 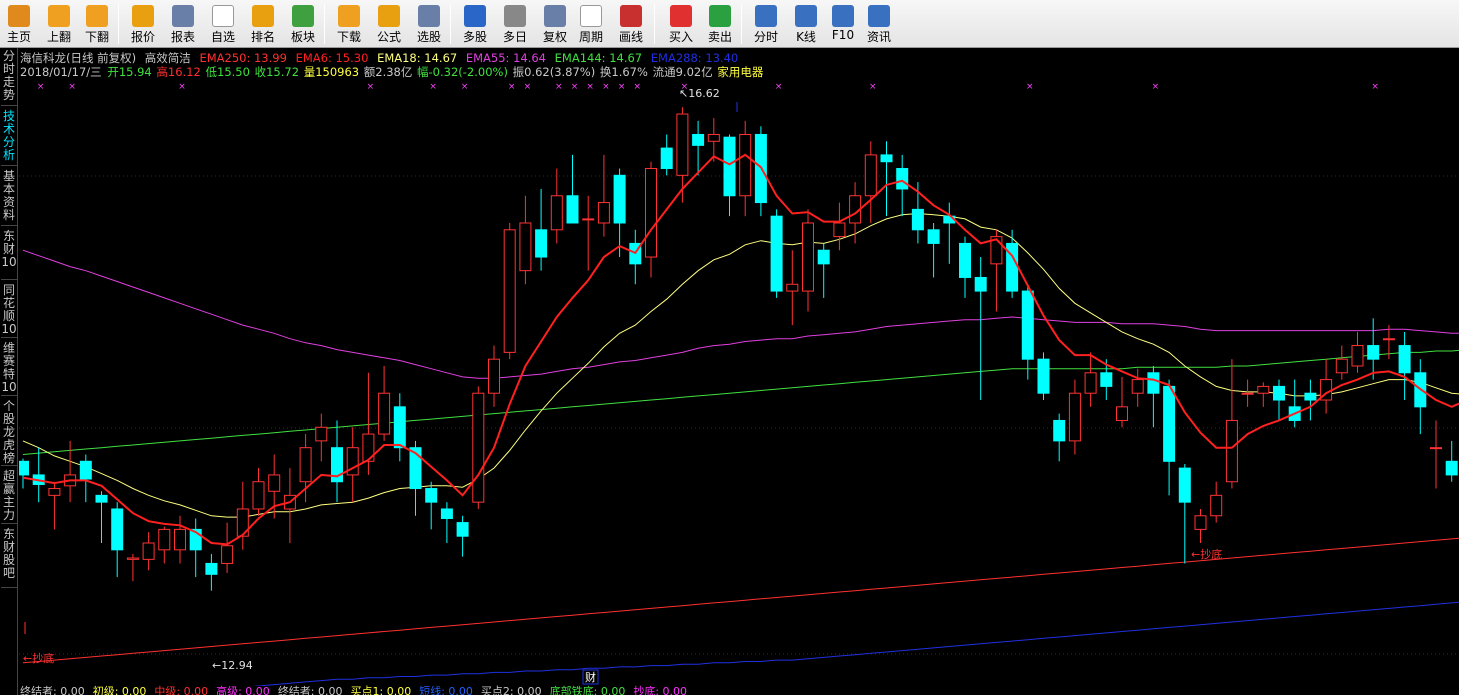 What do you see at coordinates (277, 72) in the screenshot?
I see `quote-close: 收15.72` at bounding box center [277, 72].